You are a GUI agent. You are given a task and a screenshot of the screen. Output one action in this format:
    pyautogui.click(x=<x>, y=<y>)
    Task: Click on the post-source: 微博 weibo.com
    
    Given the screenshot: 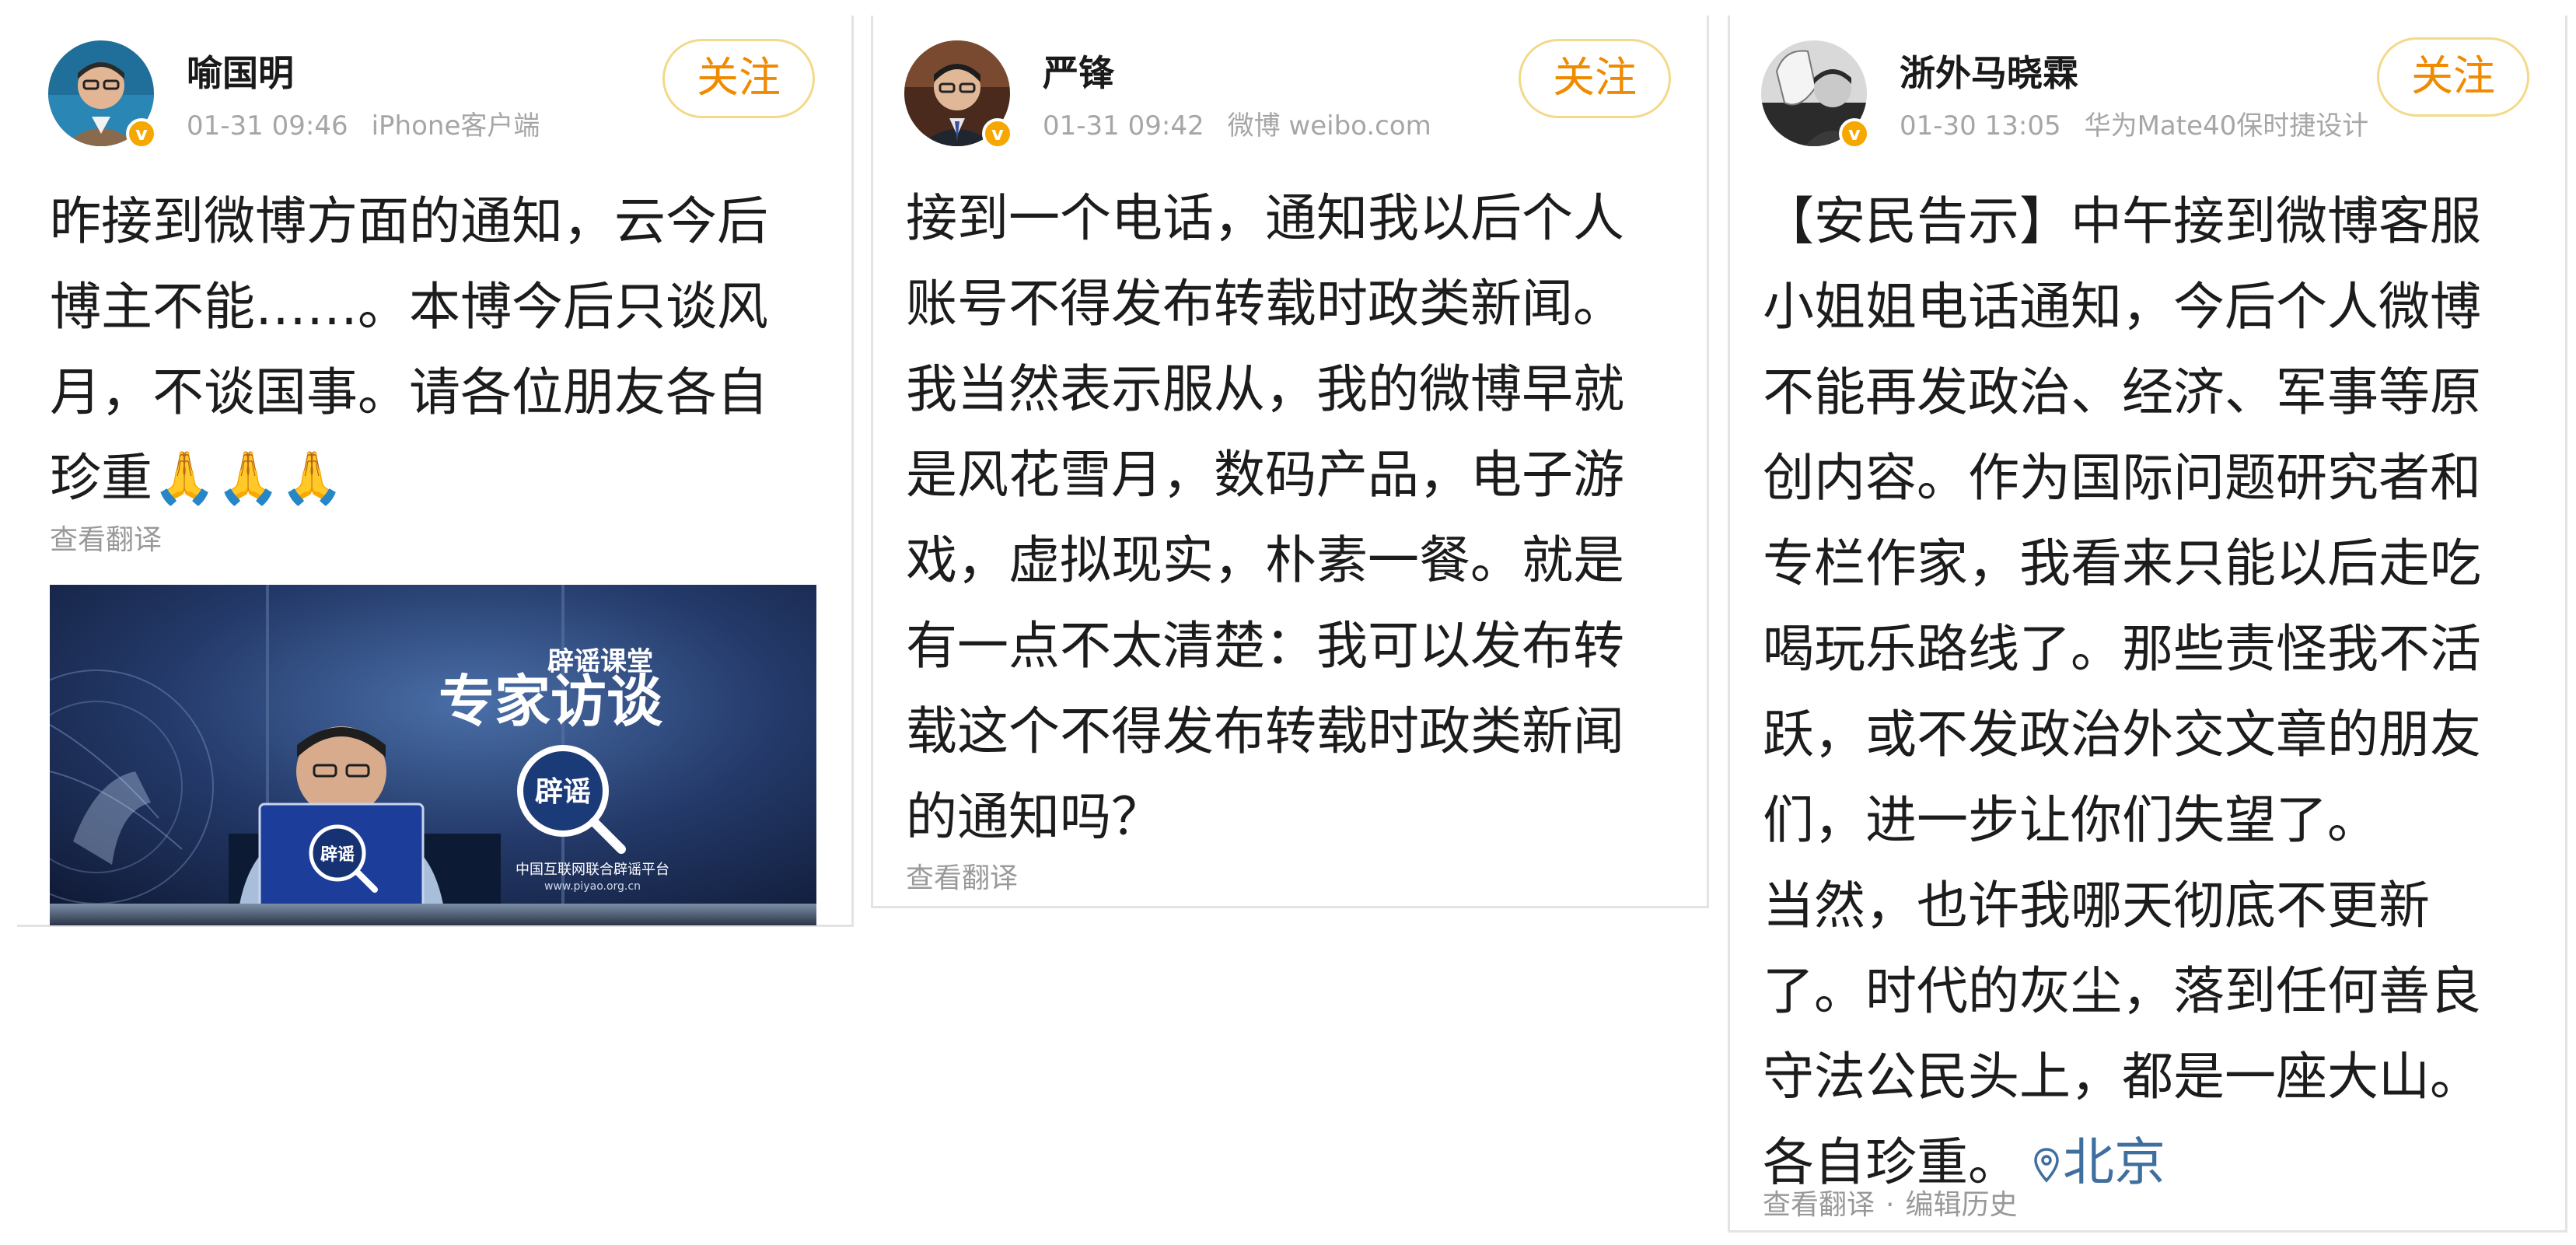 What is the action you would take?
    pyautogui.click(x=1329, y=126)
    